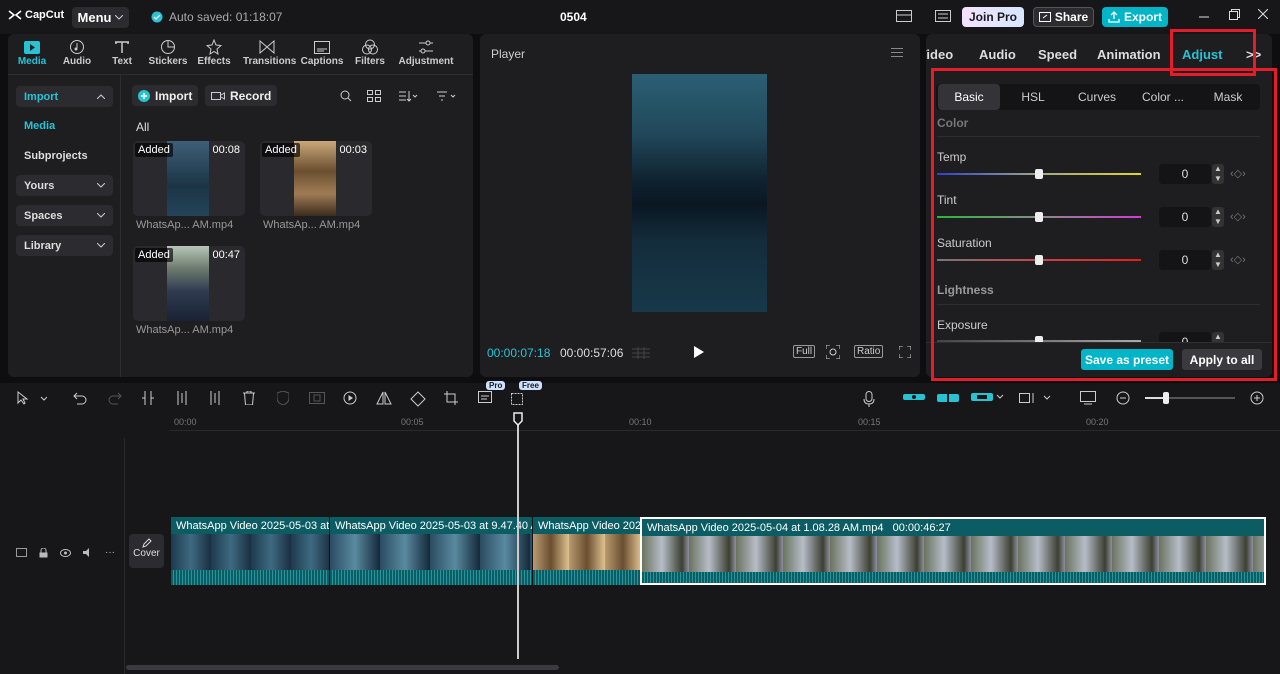 Image resolution: width=1280 pixels, height=674 pixels. Describe the element at coordinates (122, 52) in the screenshot. I see `tab-text: Text` at that location.